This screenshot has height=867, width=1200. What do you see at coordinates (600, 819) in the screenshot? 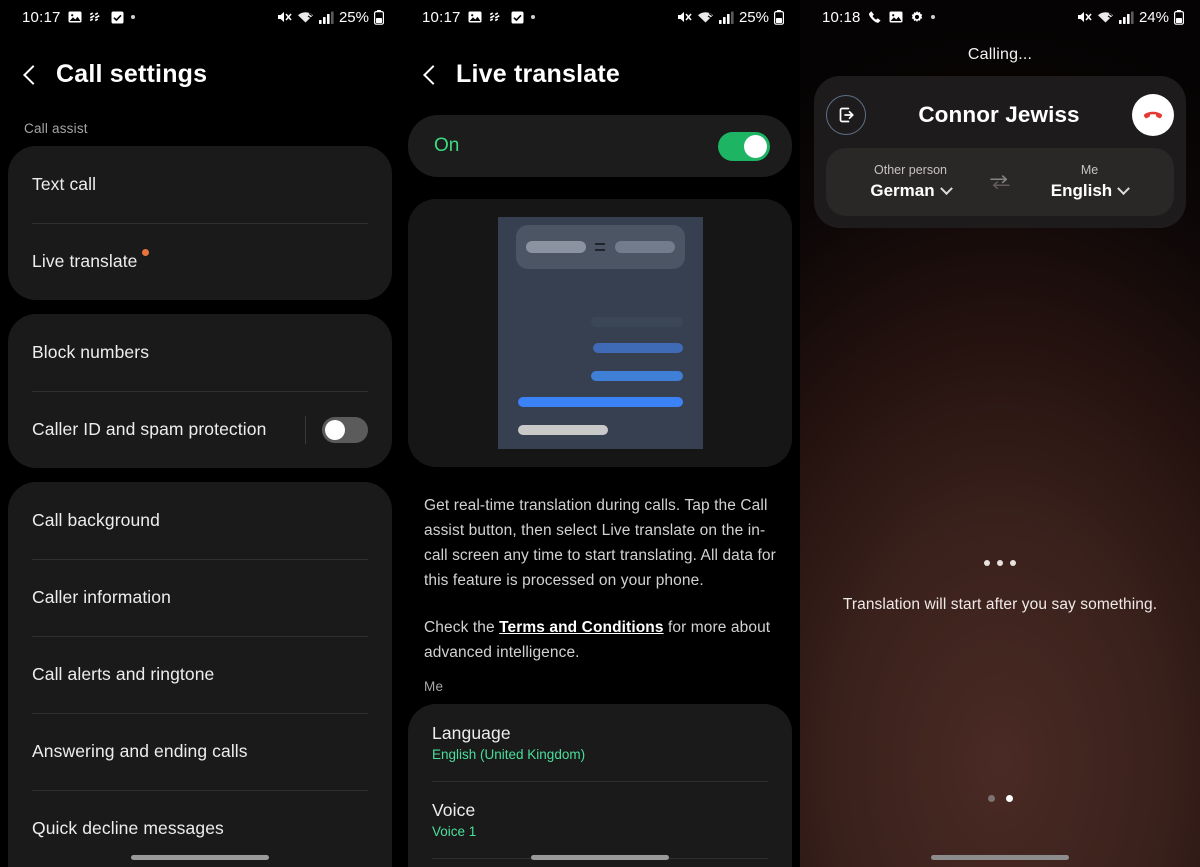
I see `settings-row-voice: Voice Voice 1` at bounding box center [600, 819].